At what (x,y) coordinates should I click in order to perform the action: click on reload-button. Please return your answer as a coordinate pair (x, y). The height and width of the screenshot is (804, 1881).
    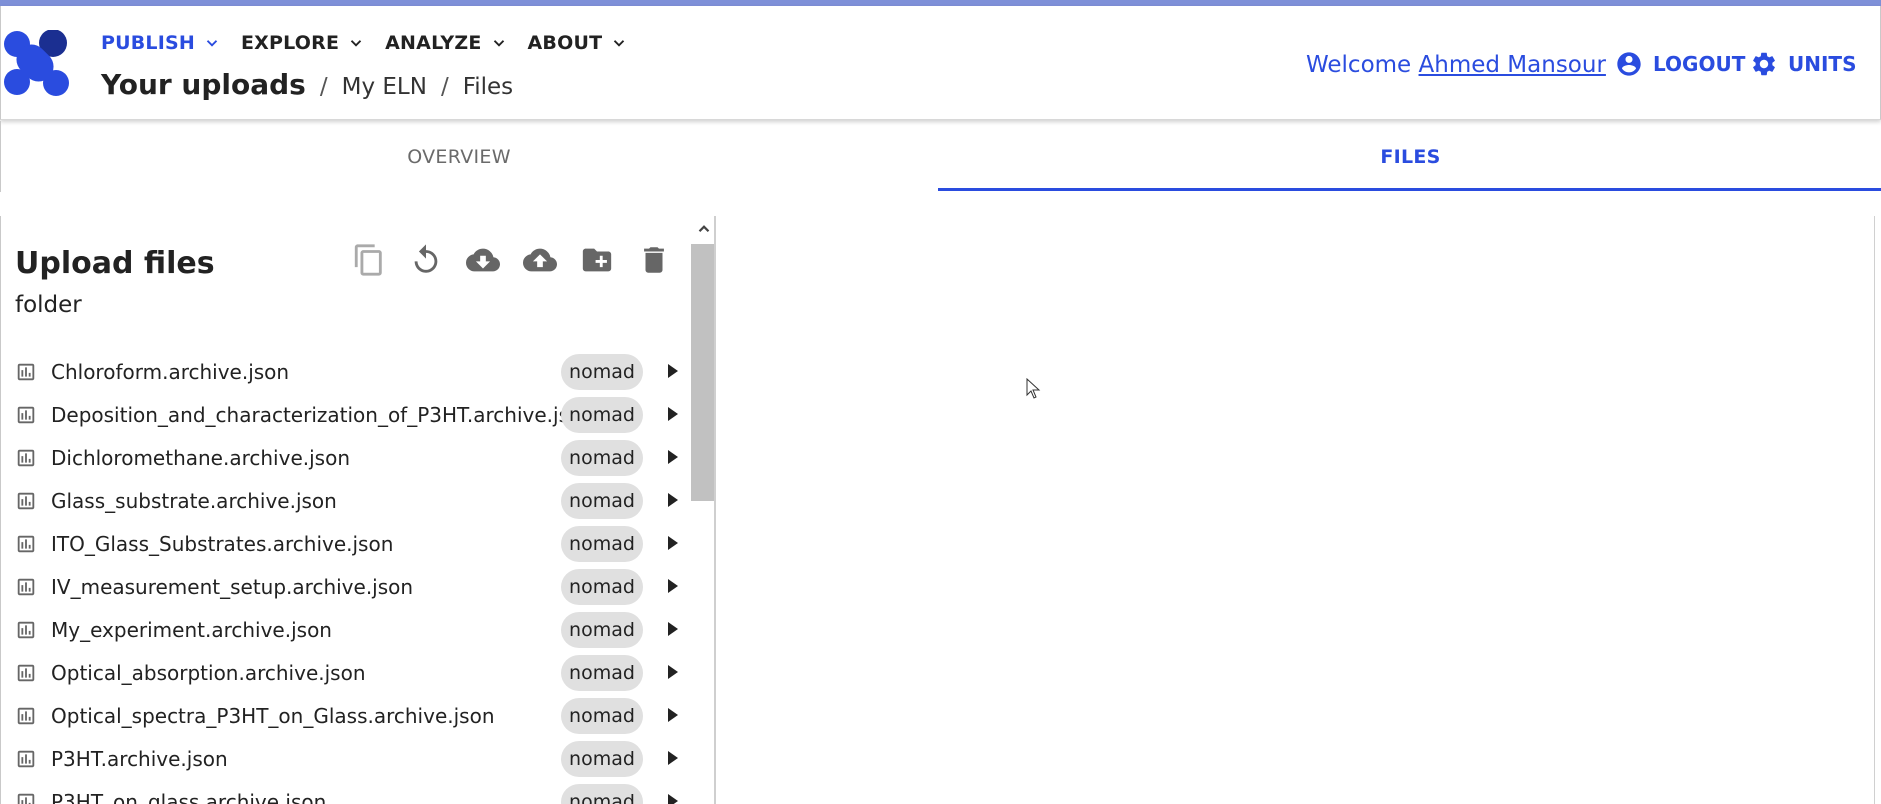
    Looking at the image, I should click on (426, 260).